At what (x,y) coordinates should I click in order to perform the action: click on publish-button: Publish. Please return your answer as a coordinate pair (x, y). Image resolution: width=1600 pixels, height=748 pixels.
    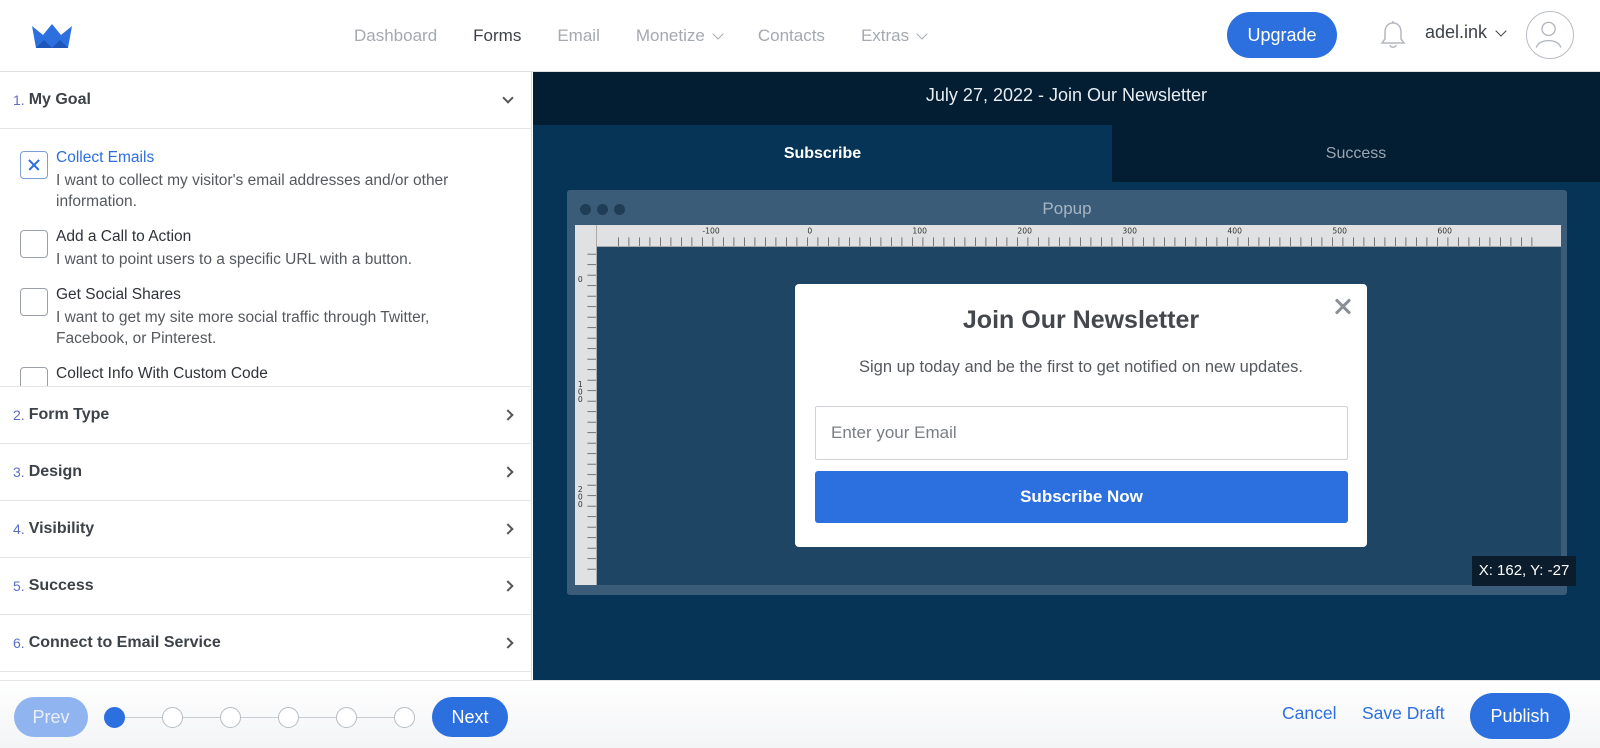
    Looking at the image, I should click on (1520, 716).